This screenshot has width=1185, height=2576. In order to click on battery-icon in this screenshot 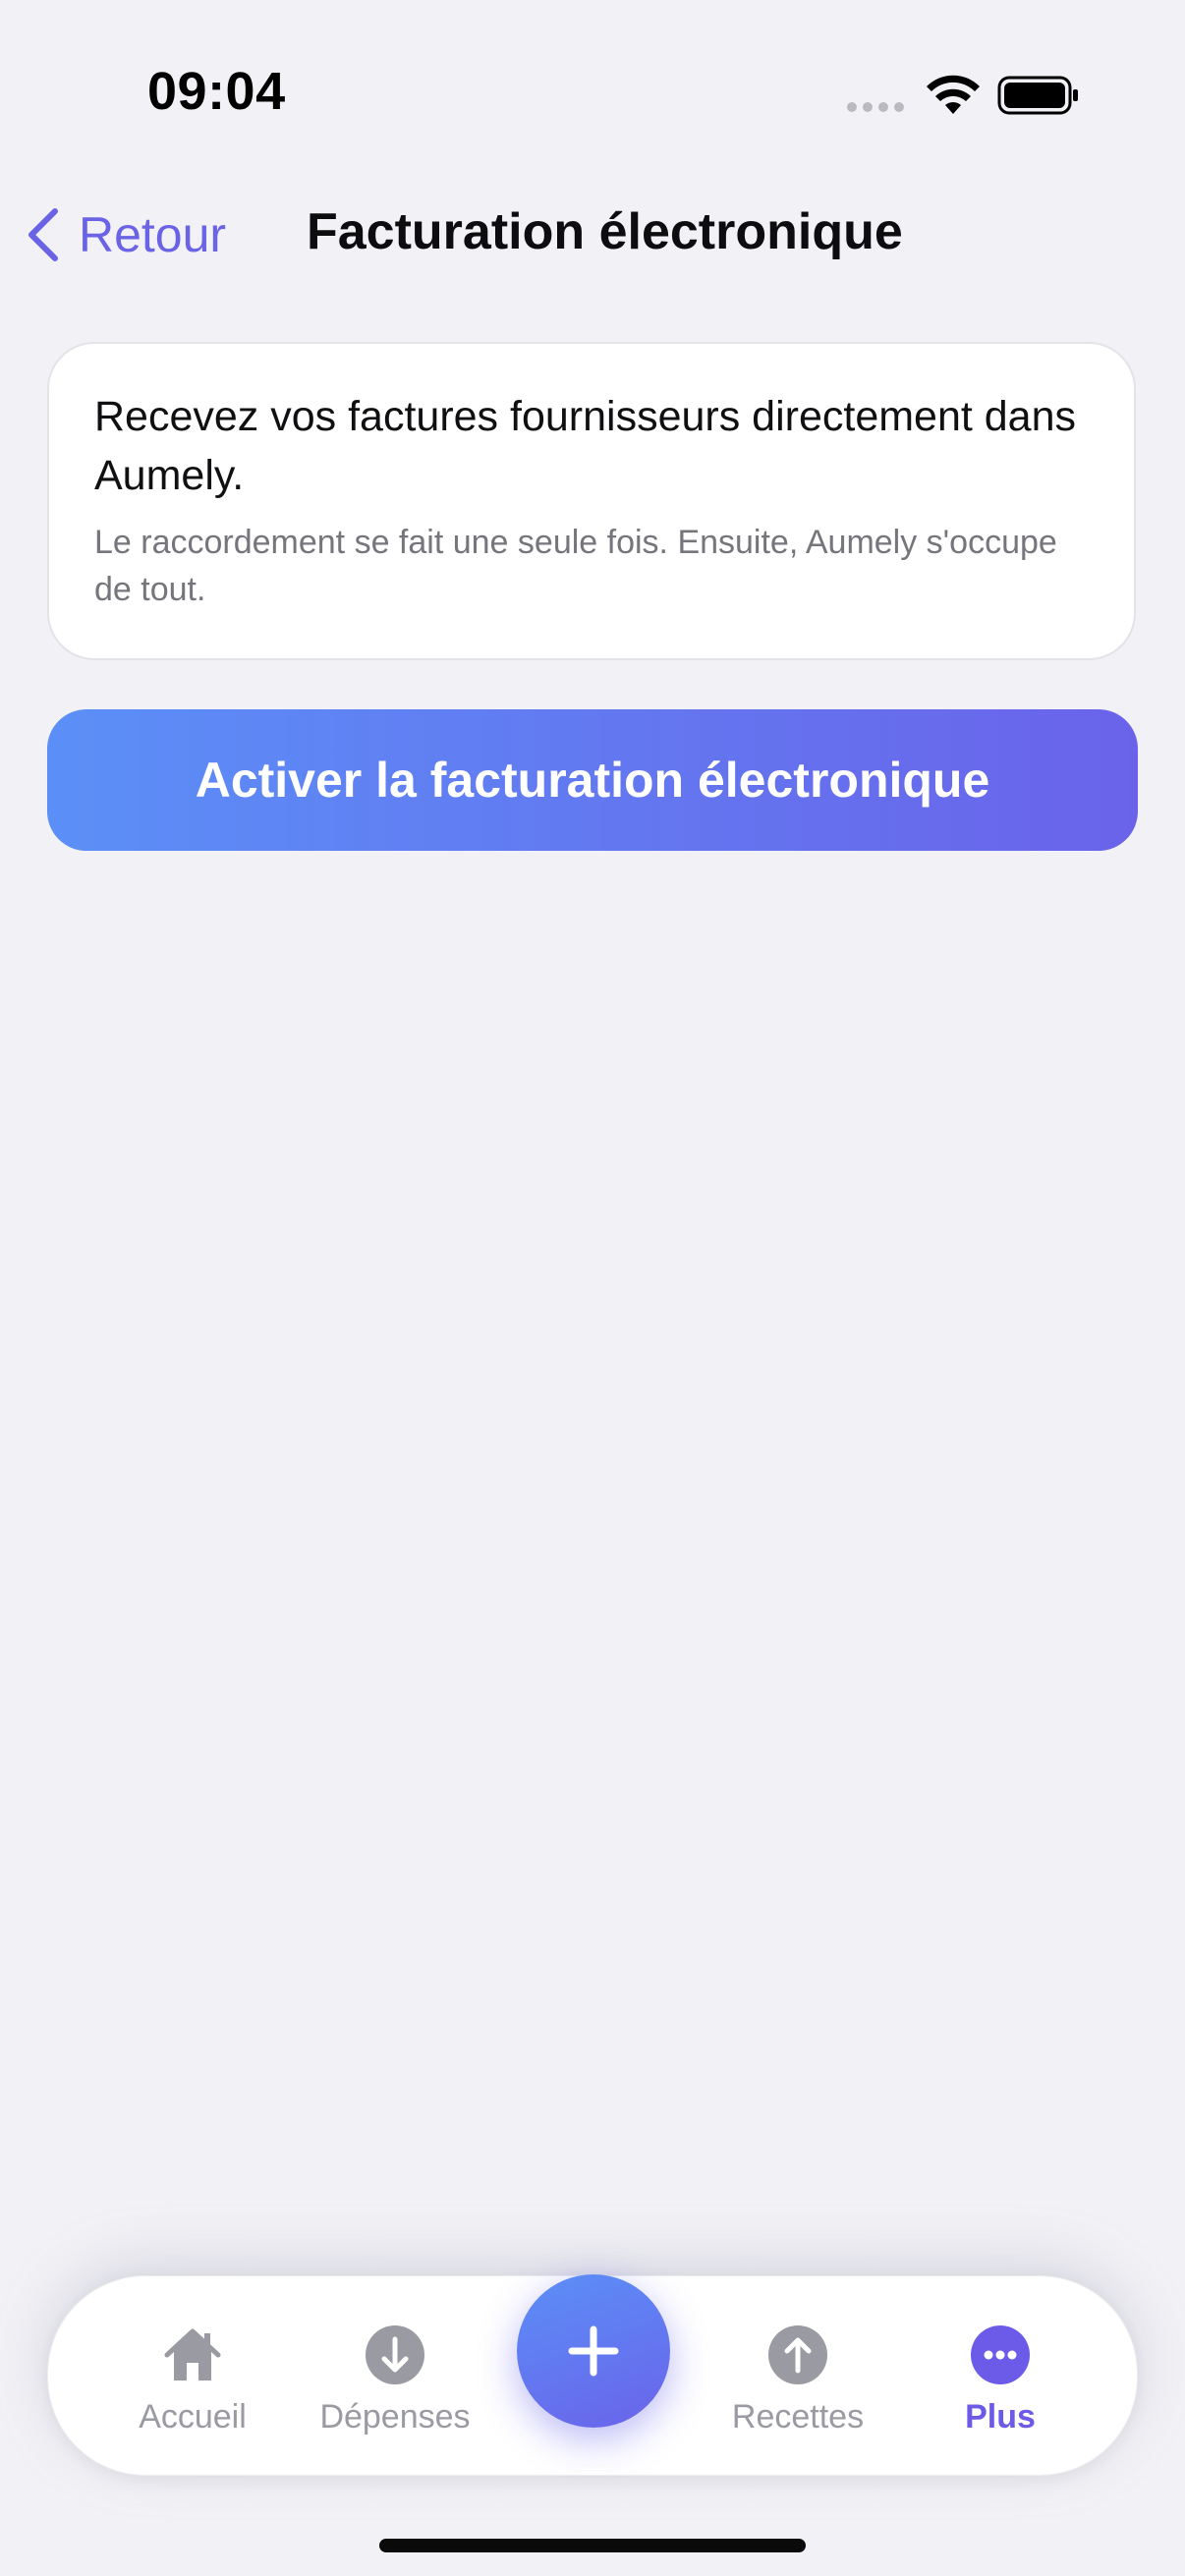, I will do `click(1038, 95)`.